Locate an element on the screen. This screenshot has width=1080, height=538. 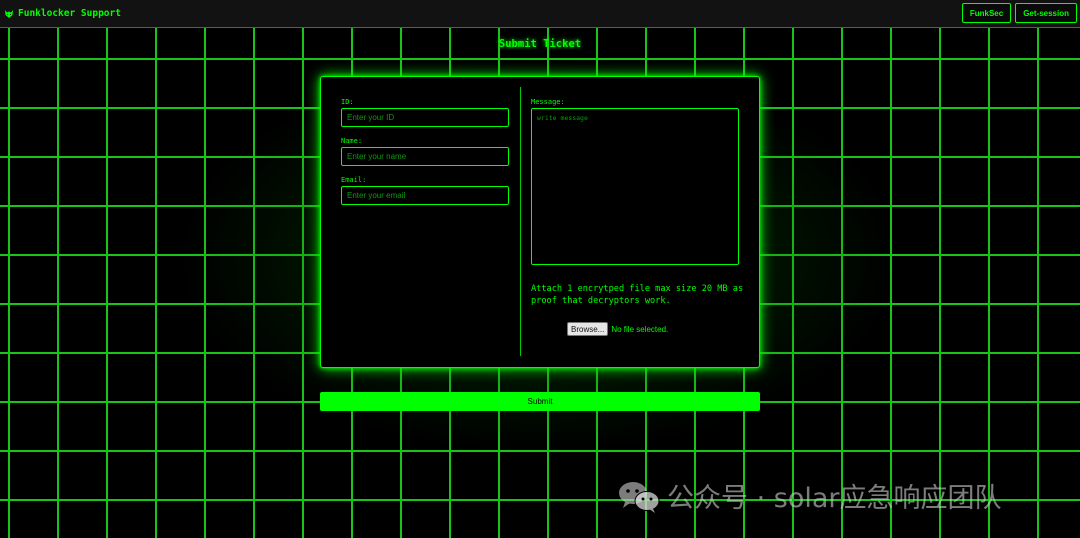
top-nav: FunkSec Get-session is located at coordinates (1019, 13).